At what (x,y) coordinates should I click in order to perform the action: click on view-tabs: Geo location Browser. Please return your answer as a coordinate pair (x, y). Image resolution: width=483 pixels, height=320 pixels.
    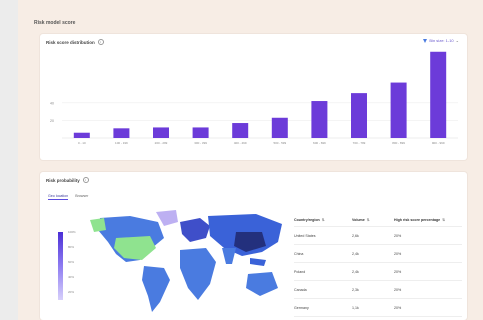
    Looking at the image, I should click on (68, 197).